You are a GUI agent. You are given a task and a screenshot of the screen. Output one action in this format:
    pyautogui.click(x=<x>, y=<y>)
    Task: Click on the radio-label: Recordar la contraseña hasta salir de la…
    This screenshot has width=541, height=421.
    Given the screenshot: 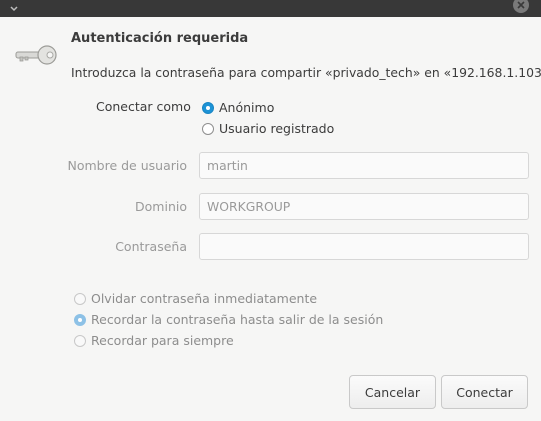 What is the action you would take?
    pyautogui.click(x=237, y=319)
    